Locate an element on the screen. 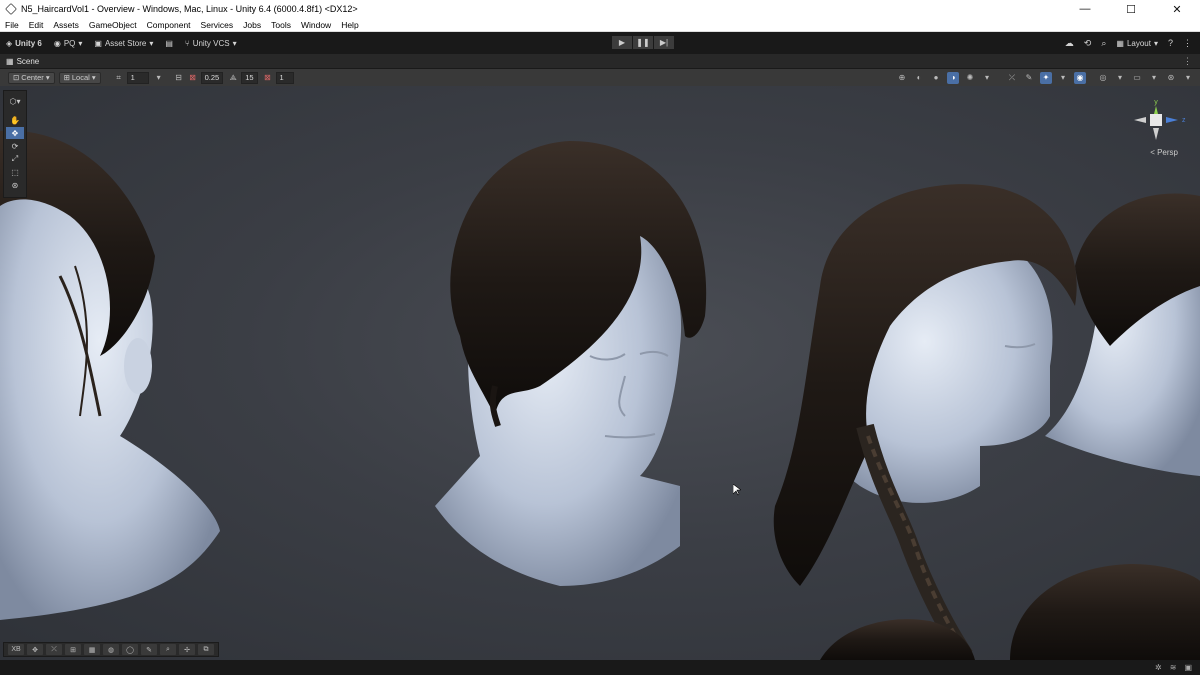 The width and height of the screenshot is (1200, 675). debug-icon: ✲ is located at coordinates (1158, 667).